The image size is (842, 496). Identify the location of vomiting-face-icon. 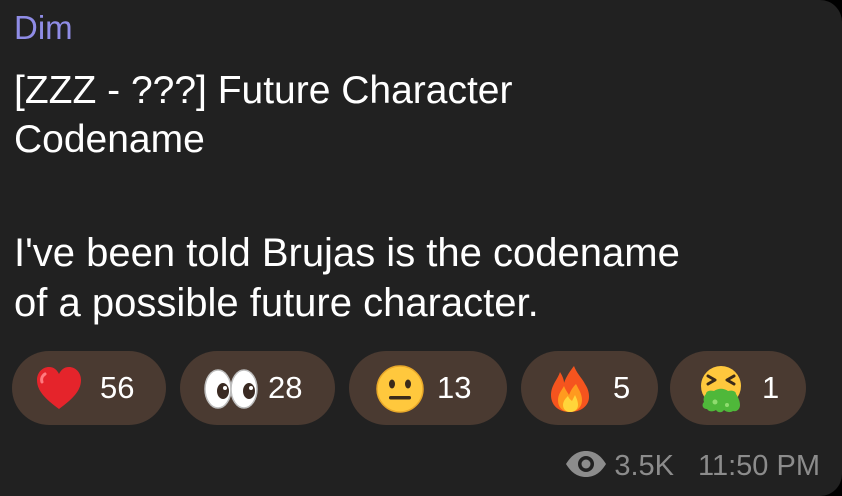
(721, 389).